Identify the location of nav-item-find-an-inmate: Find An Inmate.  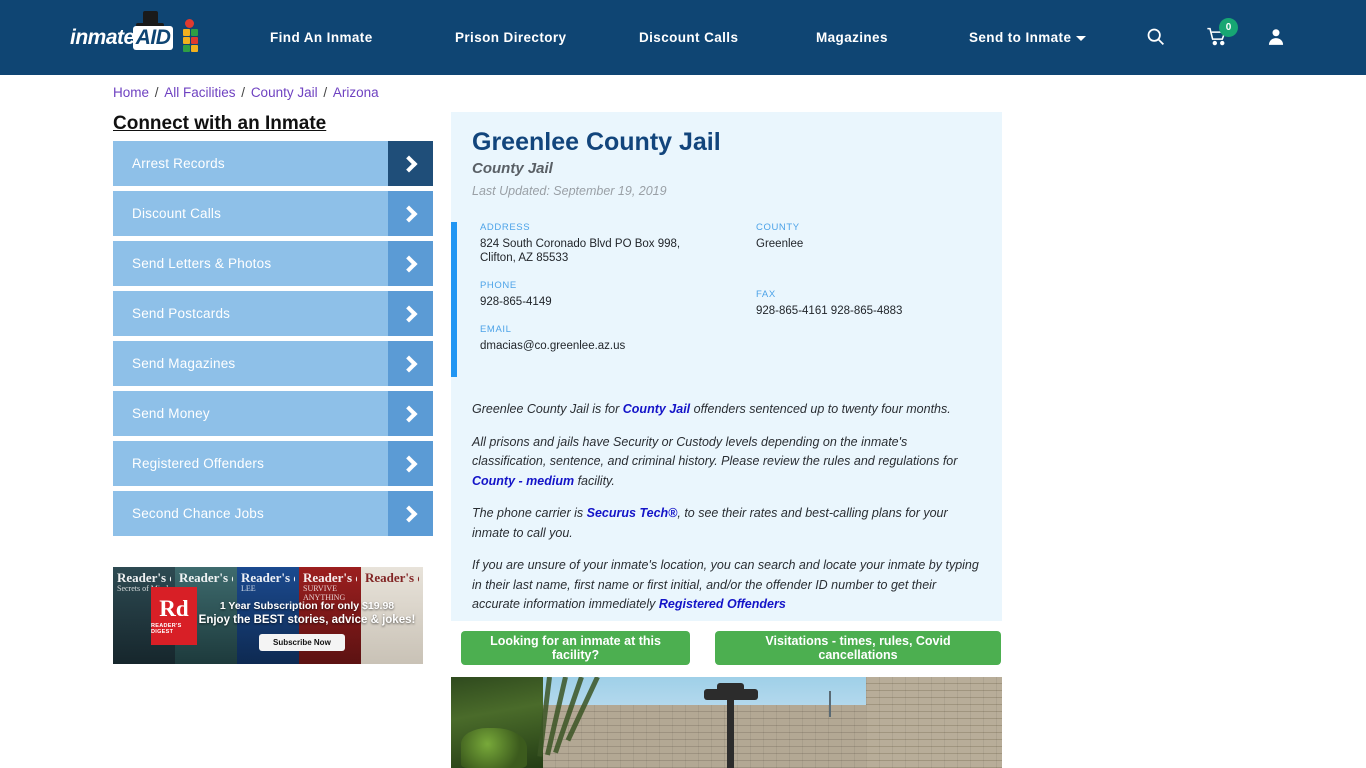
(321, 37).